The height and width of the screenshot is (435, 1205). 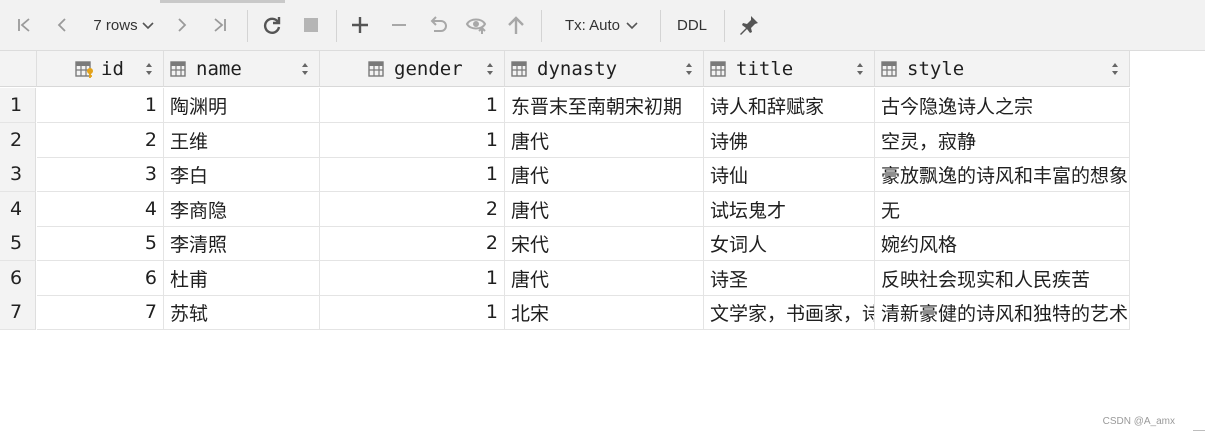 I want to click on cell-id: 3, so click(x=100, y=174).